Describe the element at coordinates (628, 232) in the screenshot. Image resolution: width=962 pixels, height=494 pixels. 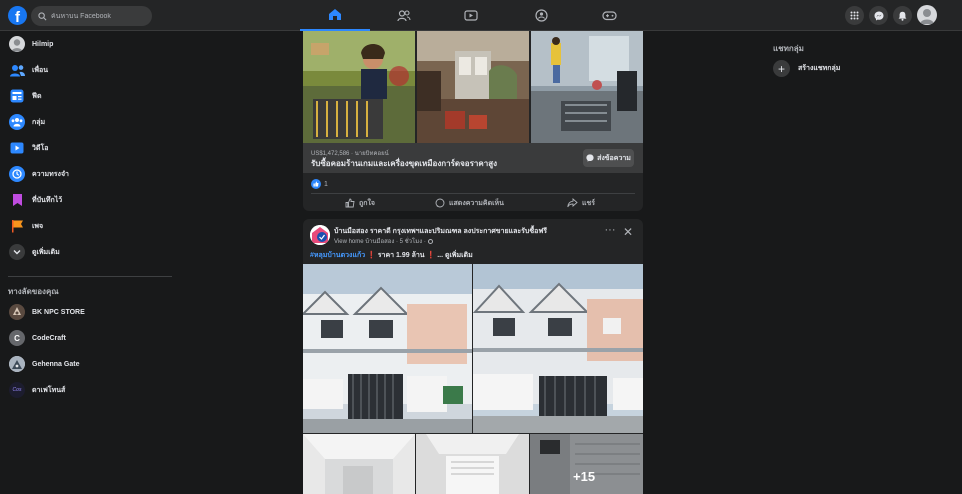
I see `close-icon: ✕` at that location.